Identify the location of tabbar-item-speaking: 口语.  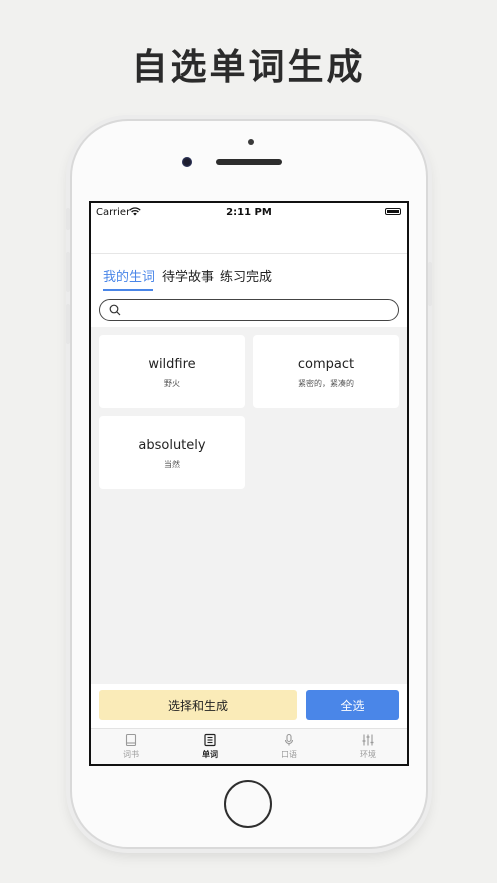
(289, 746).